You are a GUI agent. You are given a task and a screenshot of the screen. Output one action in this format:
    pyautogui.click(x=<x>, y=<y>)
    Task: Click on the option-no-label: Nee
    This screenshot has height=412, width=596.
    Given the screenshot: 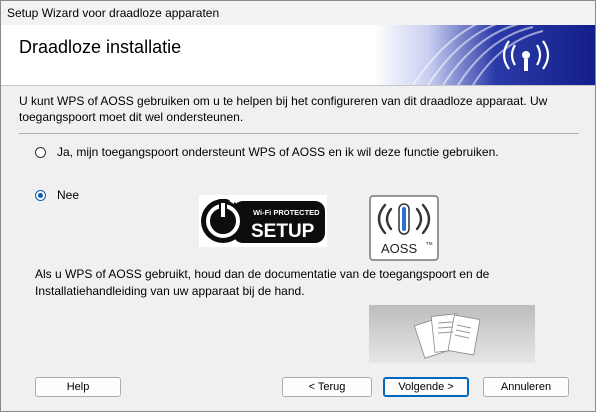 What is the action you would take?
    pyautogui.click(x=68, y=195)
    